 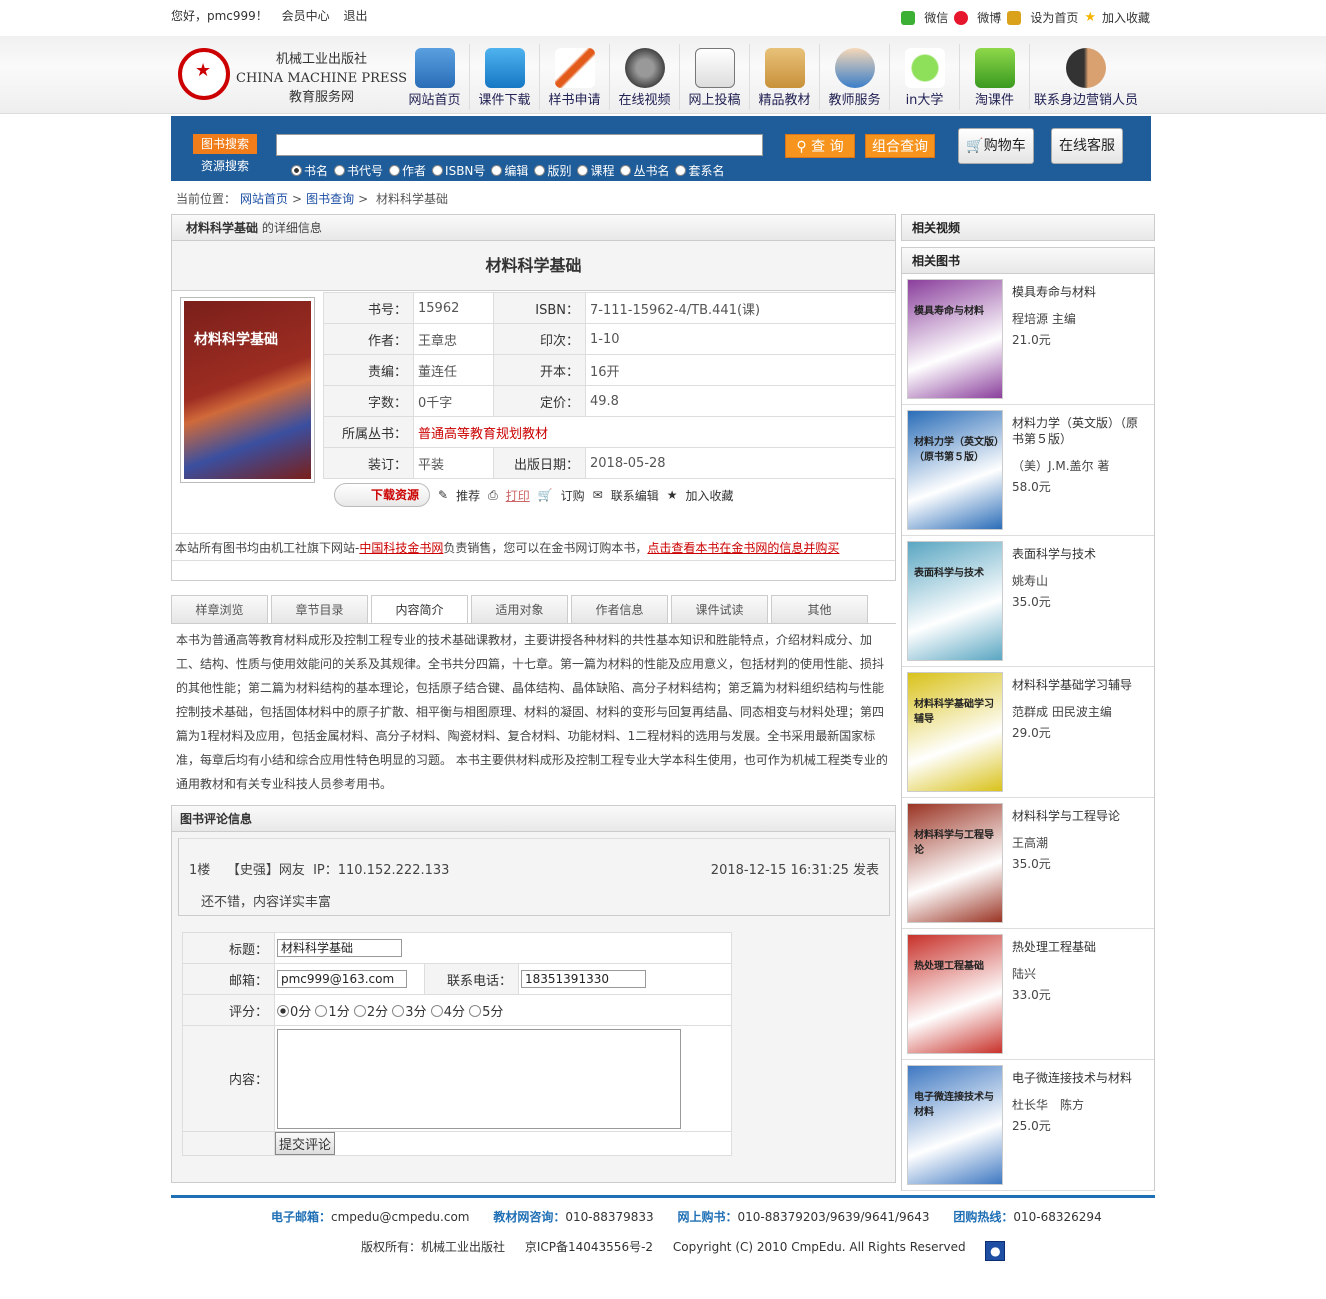 I want to click on related-book-price: 21.0元, so click(x=1031, y=340).